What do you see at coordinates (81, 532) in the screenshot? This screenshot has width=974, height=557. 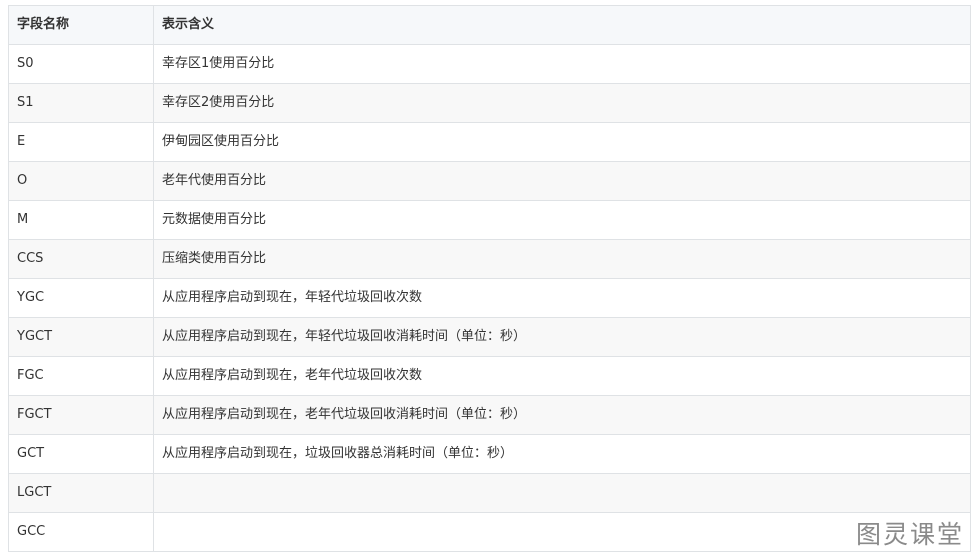 I see `cell-field-name: GCC` at bounding box center [81, 532].